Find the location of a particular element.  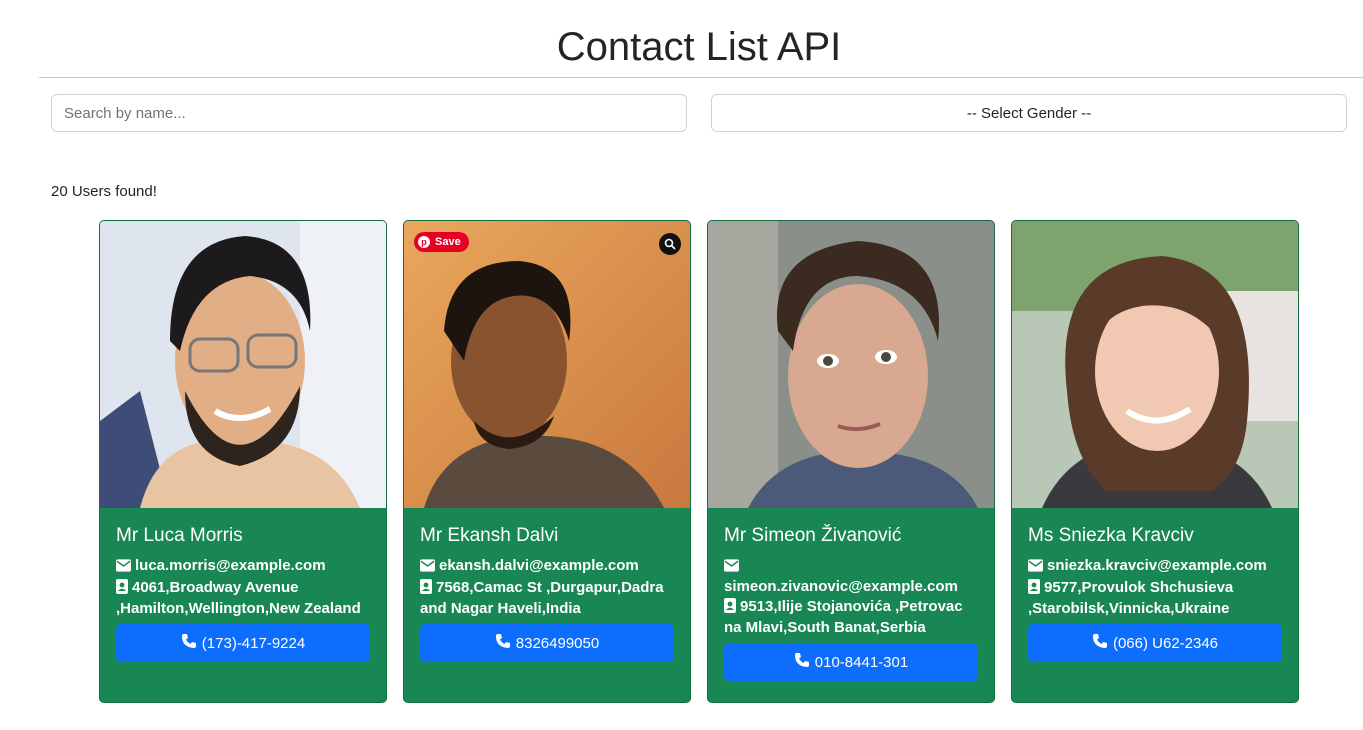

contact-email: ekansh.dalvi@example.com is located at coordinates (539, 565).